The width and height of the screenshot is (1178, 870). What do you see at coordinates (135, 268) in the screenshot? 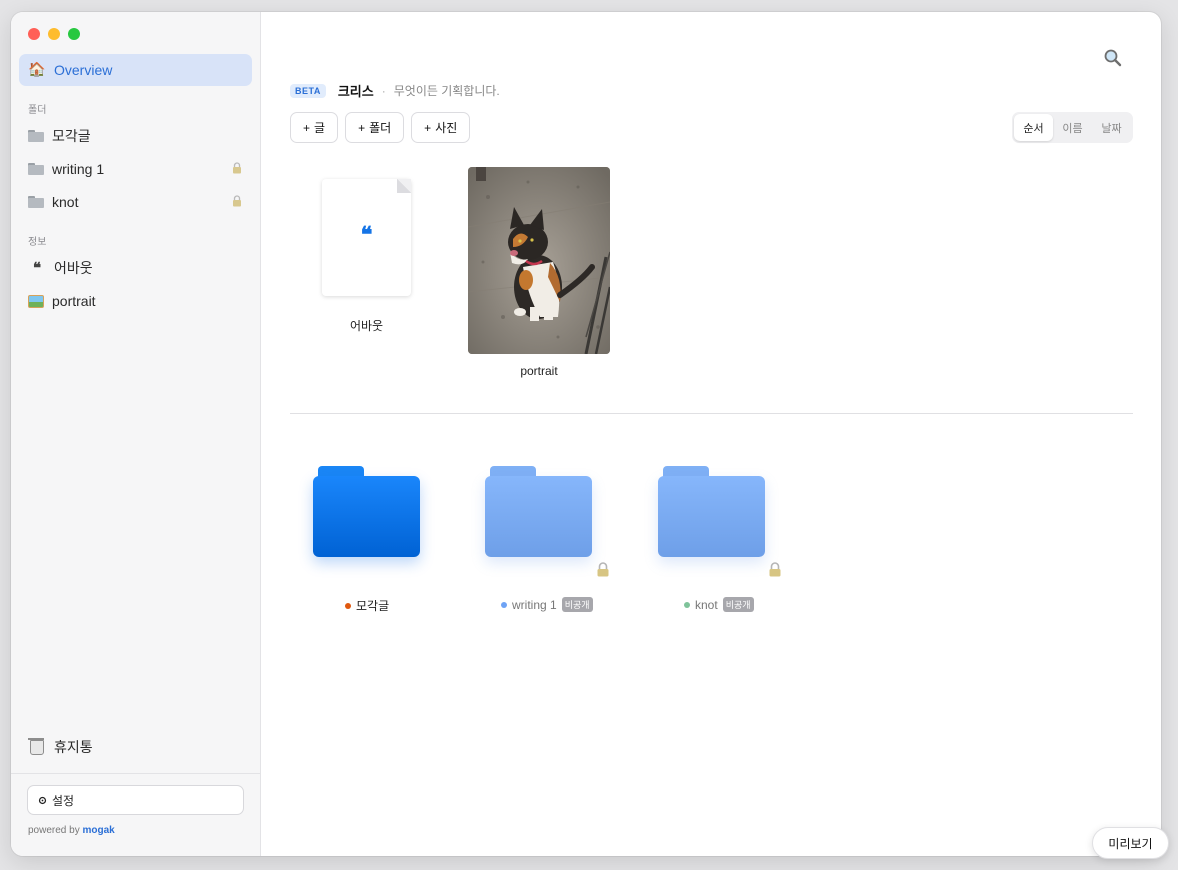
I see `sidebar-item-about: ❝ 어바웃` at bounding box center [135, 268].